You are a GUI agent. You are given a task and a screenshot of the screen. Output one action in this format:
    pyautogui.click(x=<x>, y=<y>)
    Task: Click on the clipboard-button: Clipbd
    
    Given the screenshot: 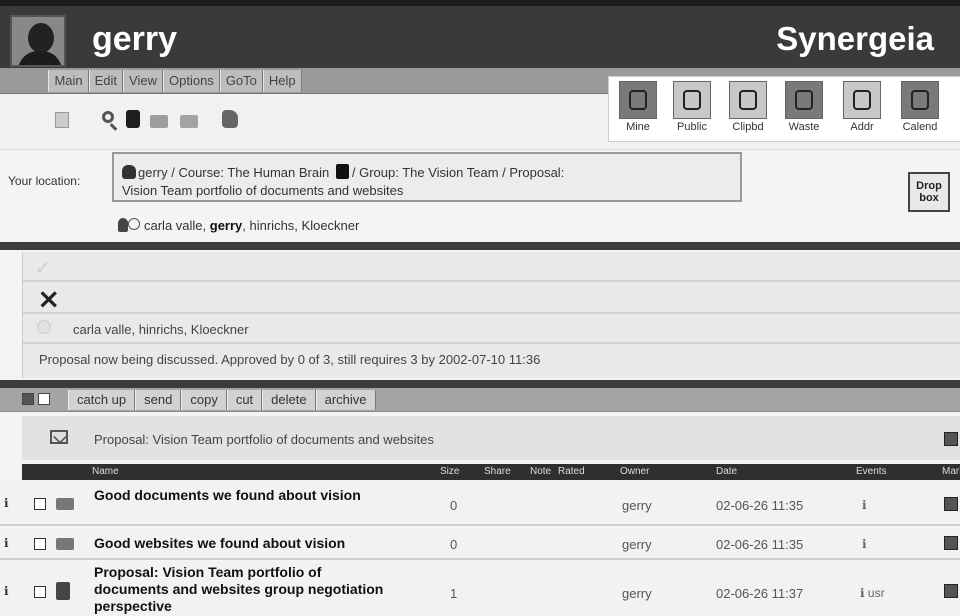 What is the action you would take?
    pyautogui.click(x=748, y=107)
    